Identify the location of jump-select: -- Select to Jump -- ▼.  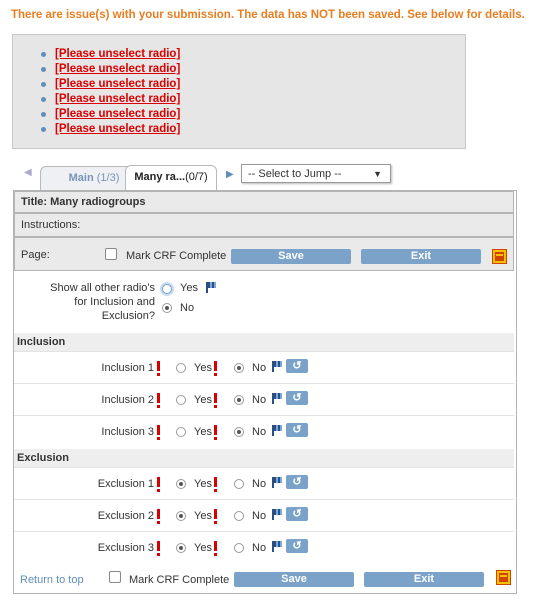
(316, 173).